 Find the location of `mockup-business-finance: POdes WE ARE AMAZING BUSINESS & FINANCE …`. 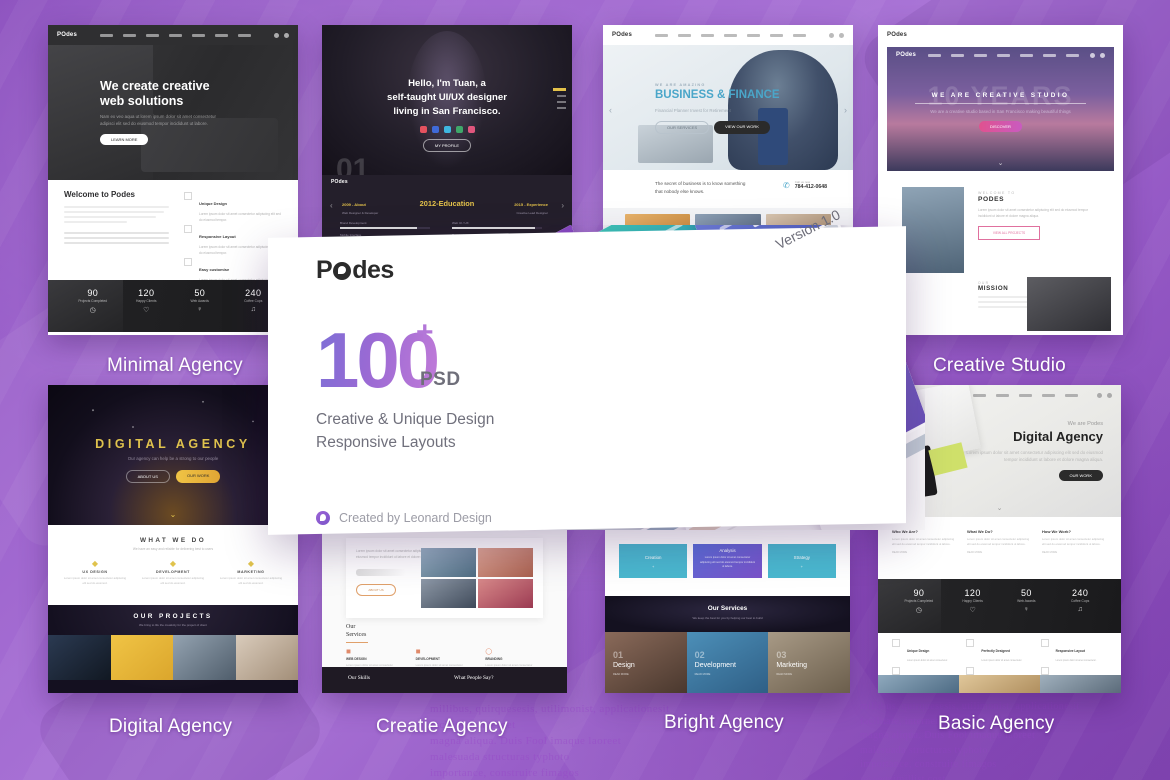

mockup-business-finance: POdes WE ARE AMAZING BUSINESS & FINANCE … is located at coordinates (728, 132).